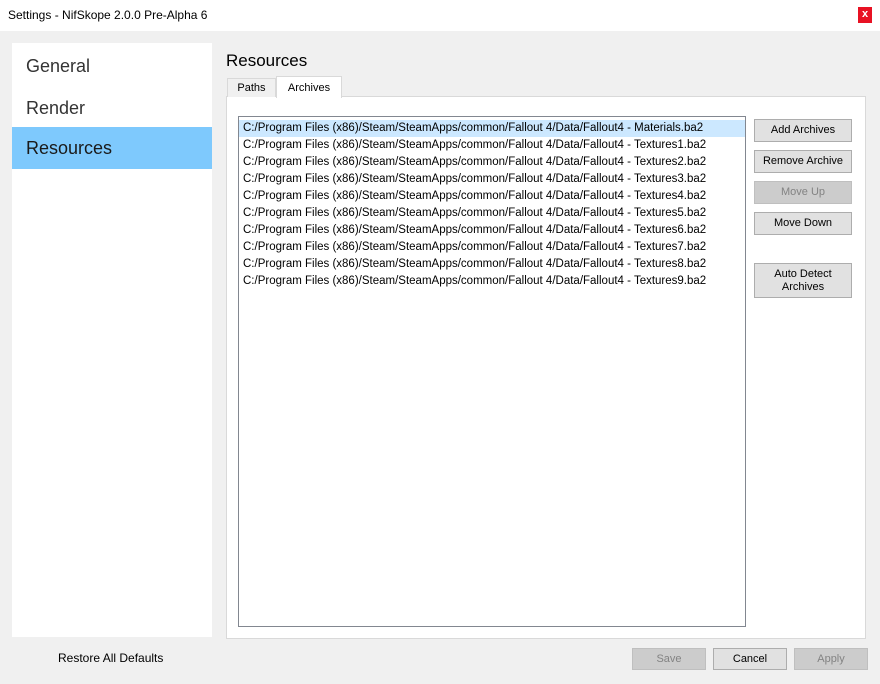 The width and height of the screenshot is (880, 684). I want to click on sidebar-item-render: Render, so click(112, 108).